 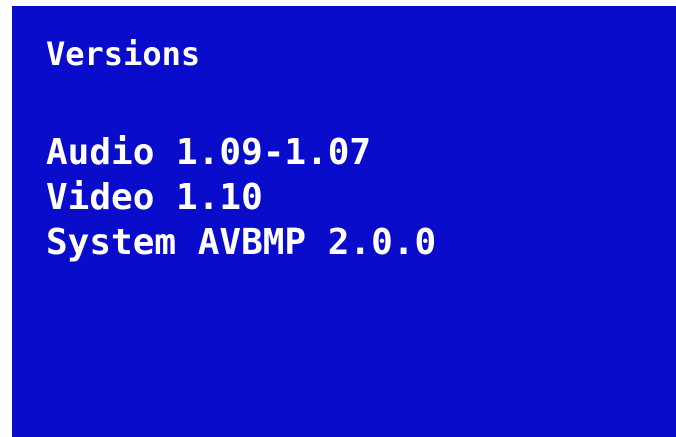 I want to click on system-version: System AVBMP 2.0.0, so click(x=241, y=242).